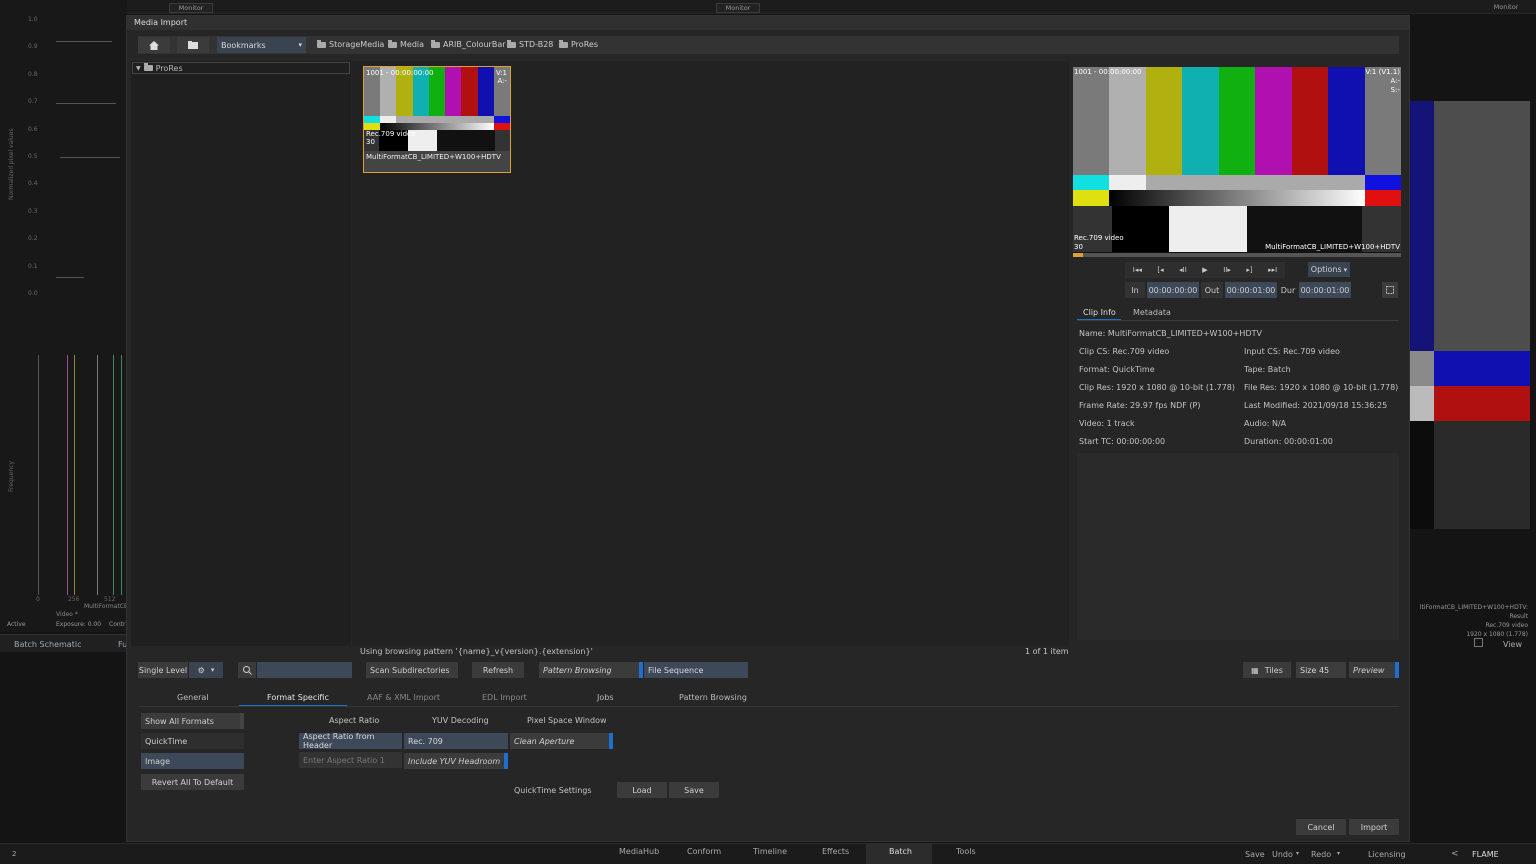 This screenshot has height=864, width=1536. What do you see at coordinates (456, 761) in the screenshot?
I see `include-yuv-headroom-toggle: Include YUV Headroom` at bounding box center [456, 761].